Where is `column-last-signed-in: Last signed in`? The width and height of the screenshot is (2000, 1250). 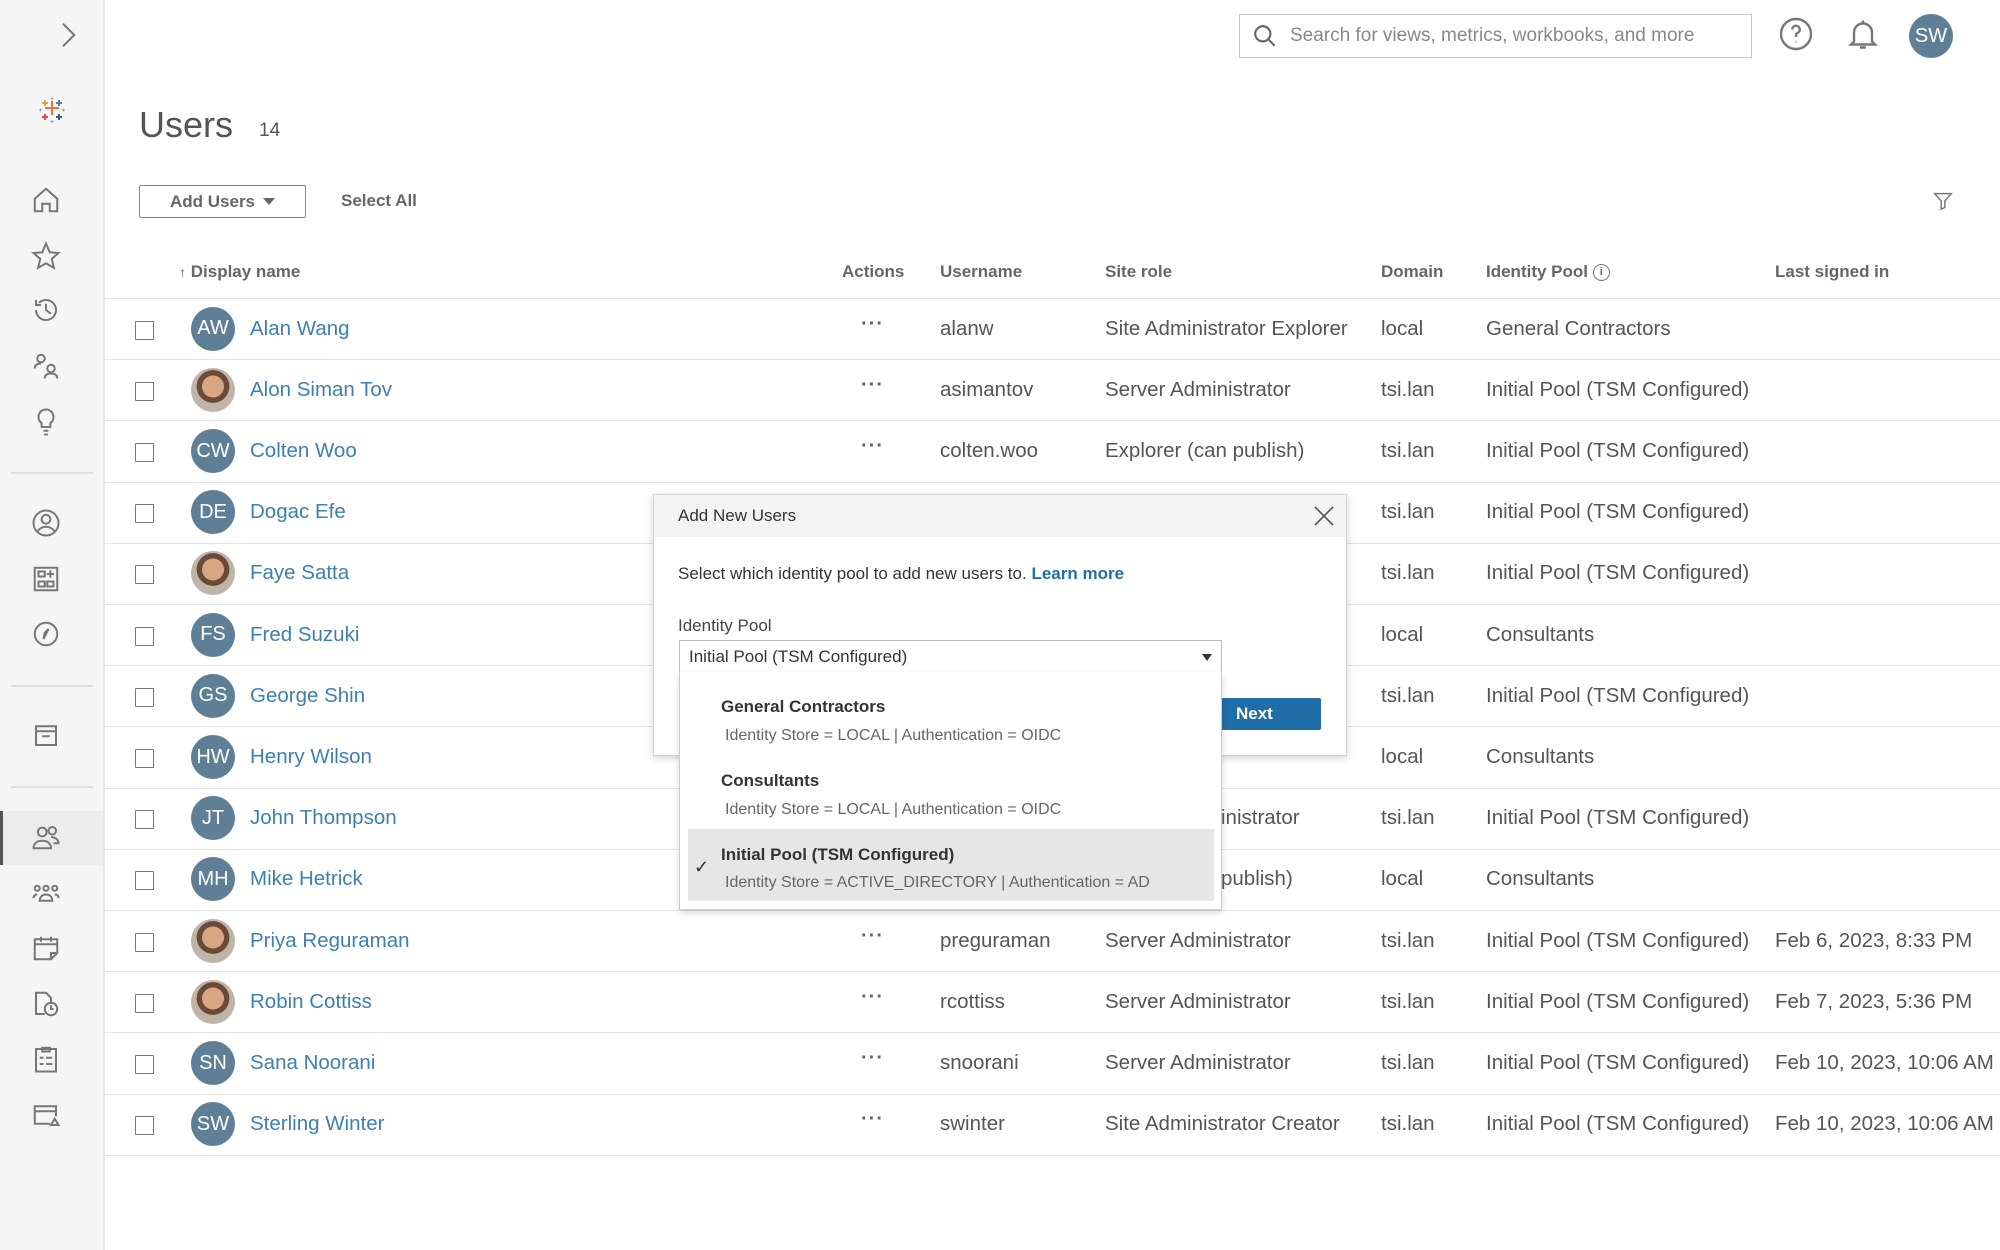
column-last-signed-in: Last signed in is located at coordinates (1832, 272).